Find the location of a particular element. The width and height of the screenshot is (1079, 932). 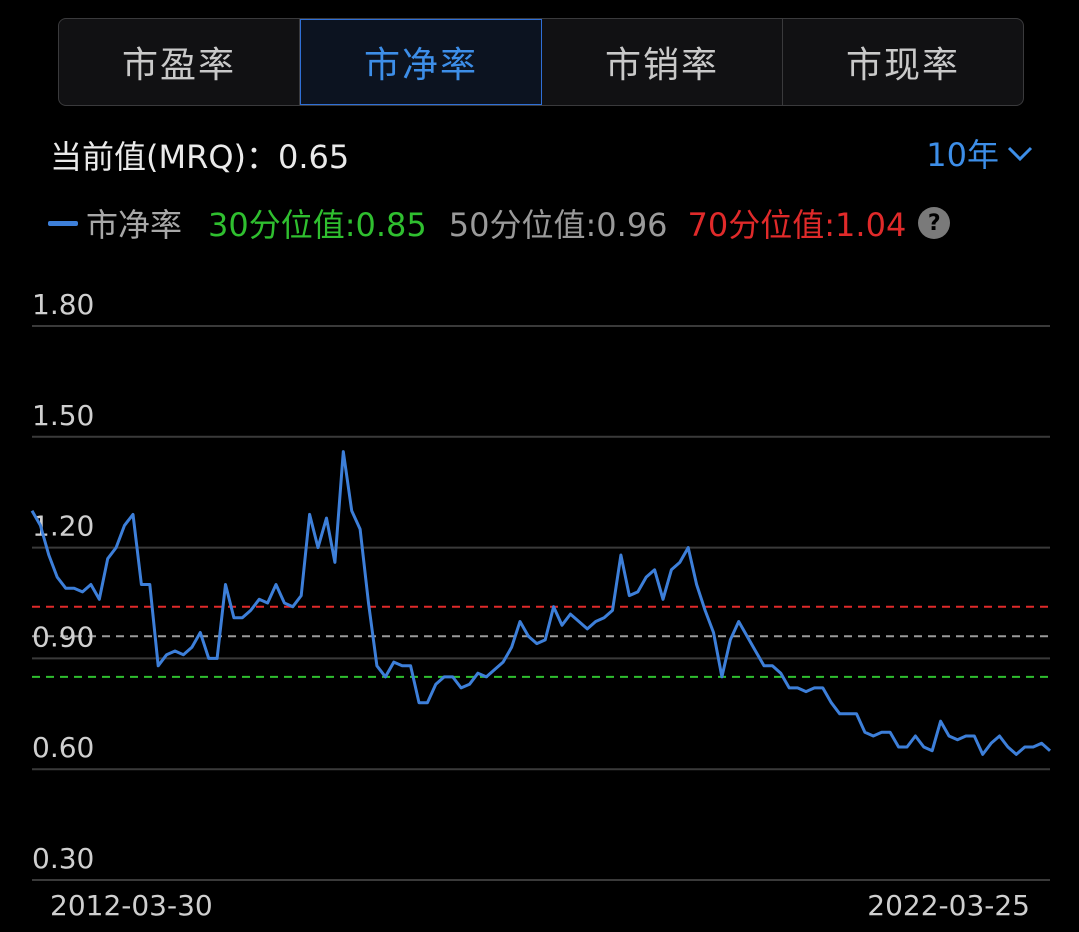

y-tick-label: 1.80 is located at coordinates (63, 304).